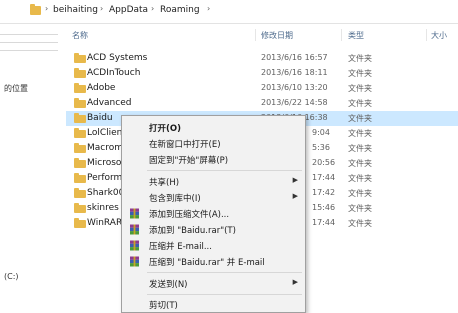  What do you see at coordinates (128, 10) in the screenshot?
I see `breadcrumb-appdata: AppData` at bounding box center [128, 10].